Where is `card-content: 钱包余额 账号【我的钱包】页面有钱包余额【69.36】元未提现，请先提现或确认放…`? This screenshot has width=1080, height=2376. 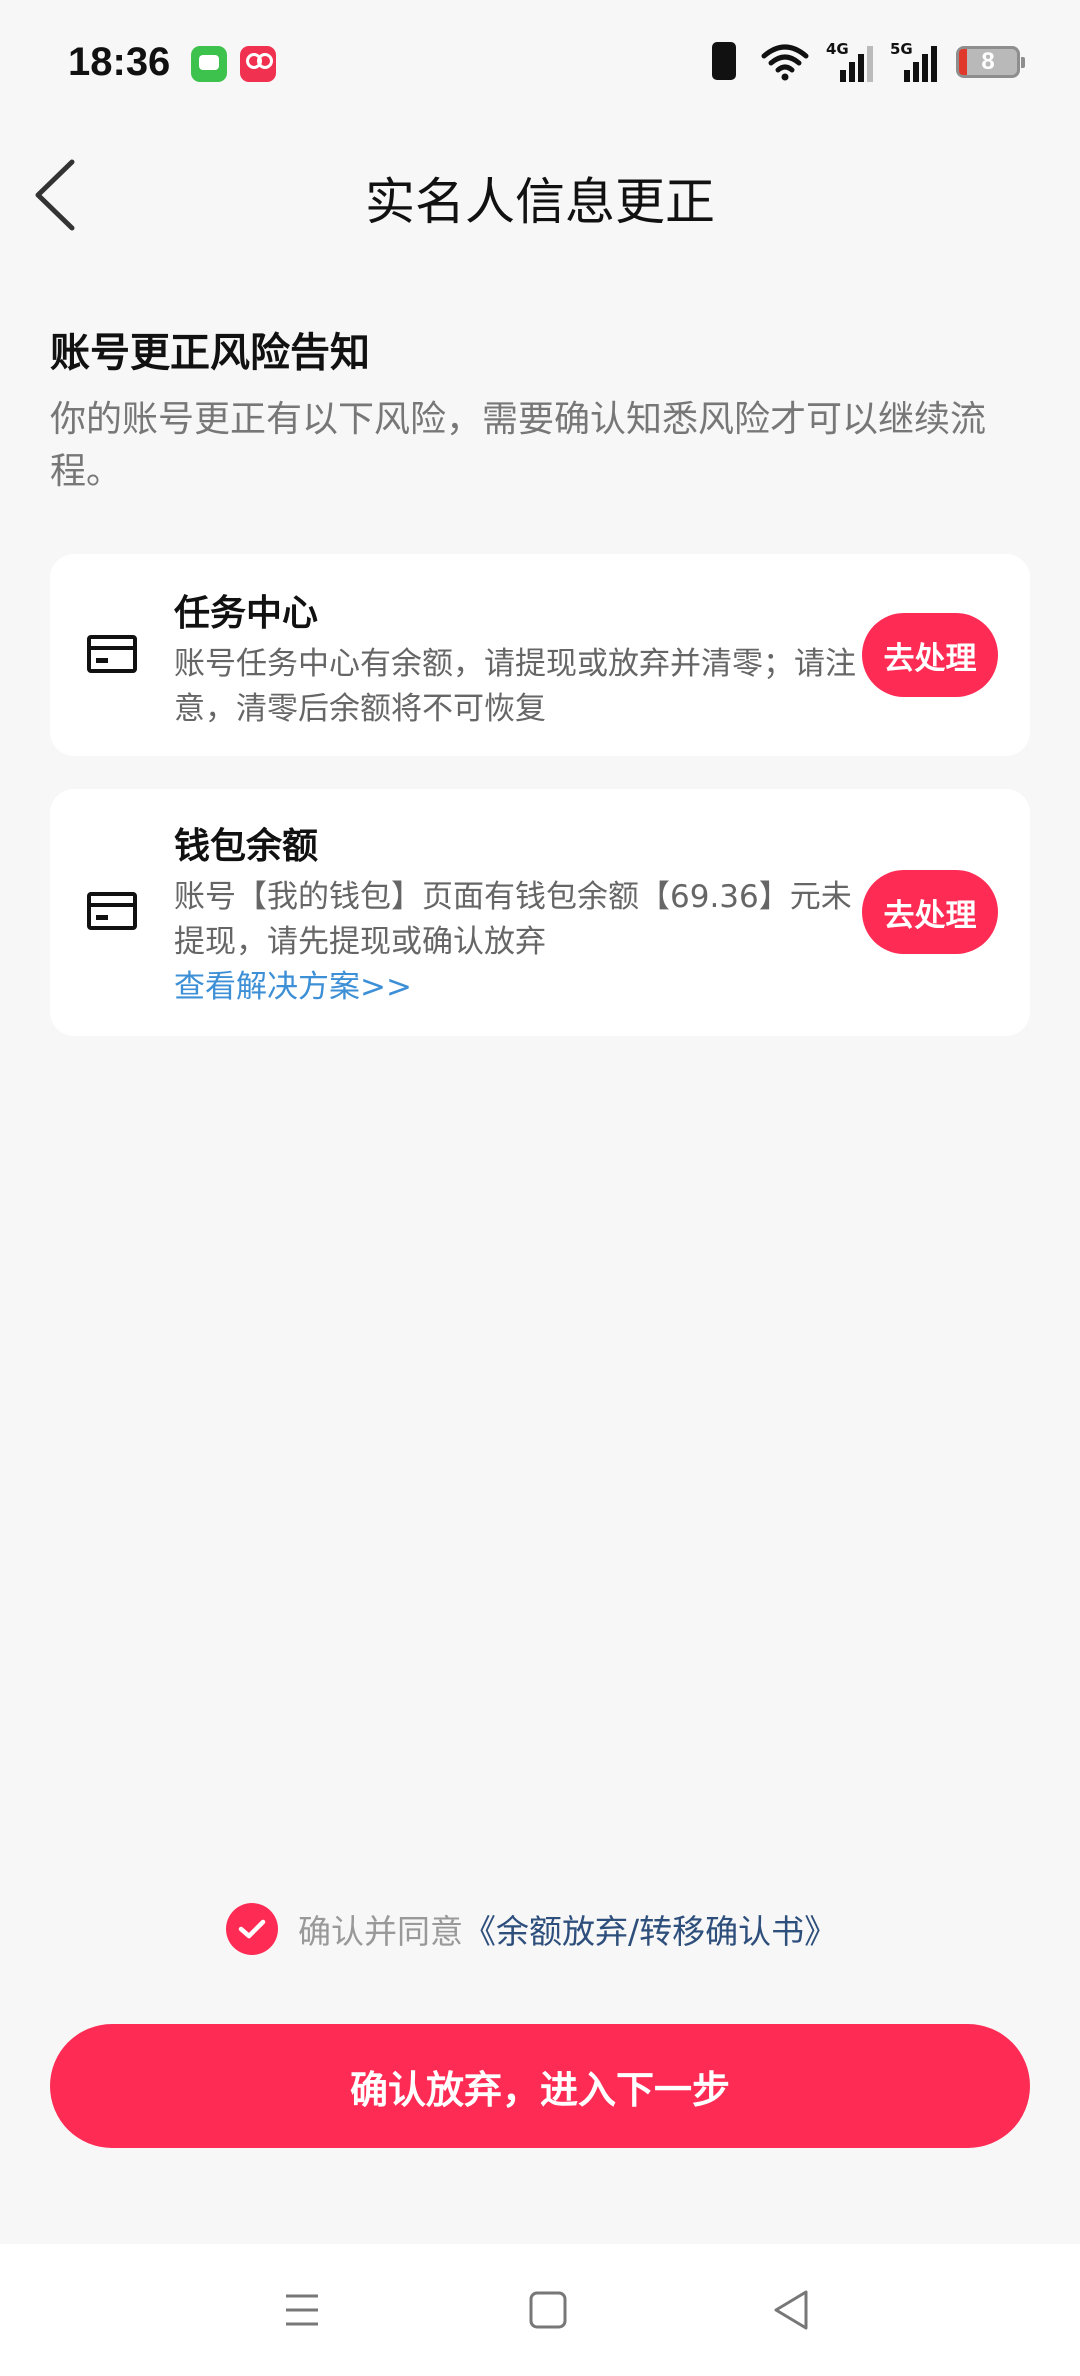
card-content: 钱包余额 账号【我的钱包】页面有钱包余额【69.36】元未提现，请先提现或确认放… is located at coordinates (519, 916).